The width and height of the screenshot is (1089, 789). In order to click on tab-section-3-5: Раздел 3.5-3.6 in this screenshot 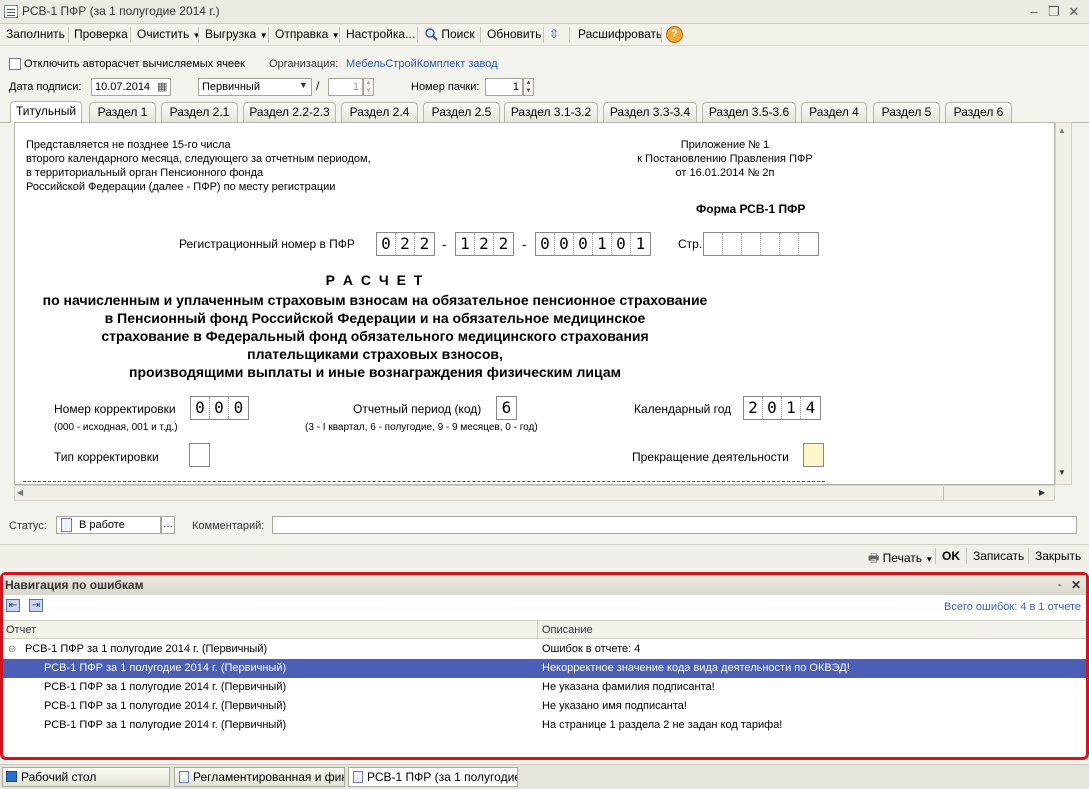, I will do `click(749, 112)`.